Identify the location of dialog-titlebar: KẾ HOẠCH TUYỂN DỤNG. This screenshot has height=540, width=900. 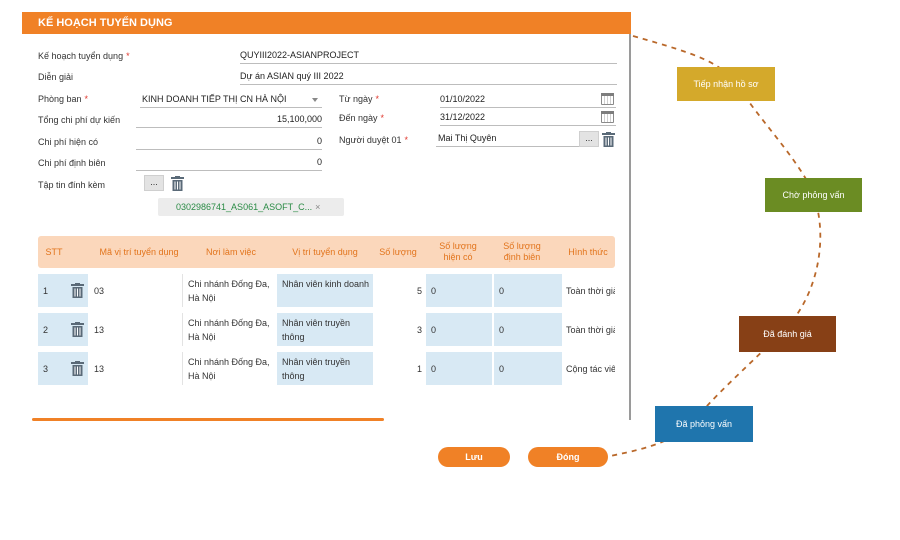
(326, 23).